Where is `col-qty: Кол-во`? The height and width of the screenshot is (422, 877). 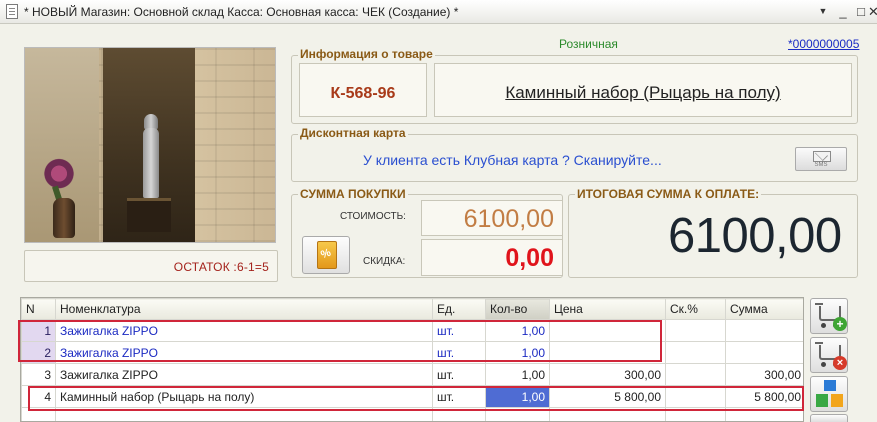 col-qty: Кол-во is located at coordinates (517, 309).